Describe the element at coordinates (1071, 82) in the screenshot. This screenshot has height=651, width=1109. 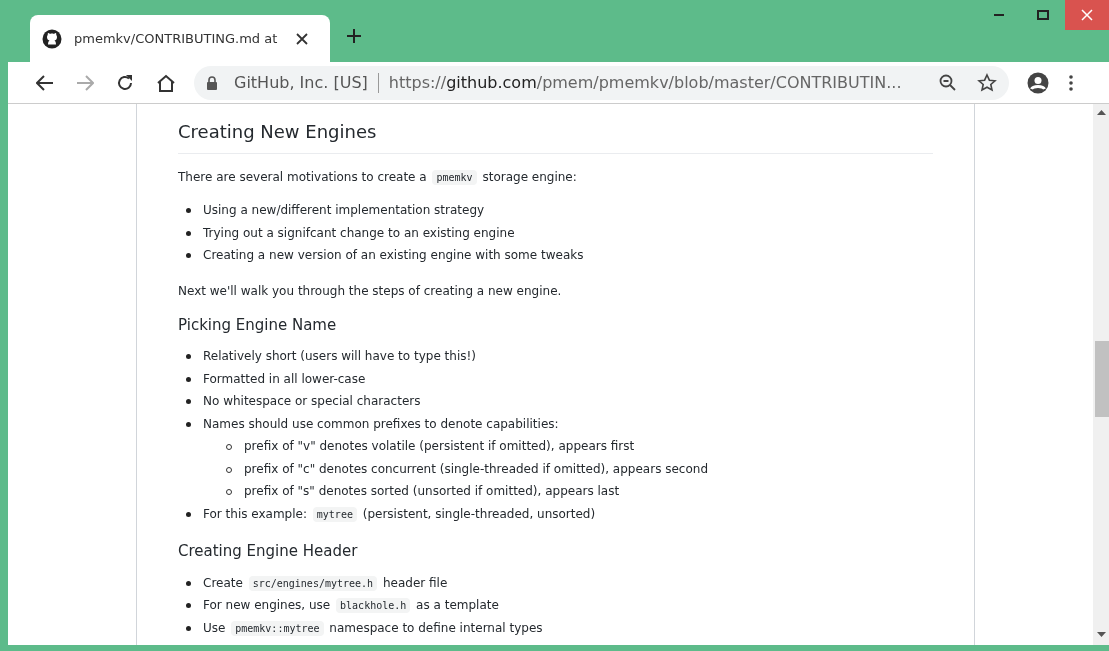
I see `menu-icon` at that location.